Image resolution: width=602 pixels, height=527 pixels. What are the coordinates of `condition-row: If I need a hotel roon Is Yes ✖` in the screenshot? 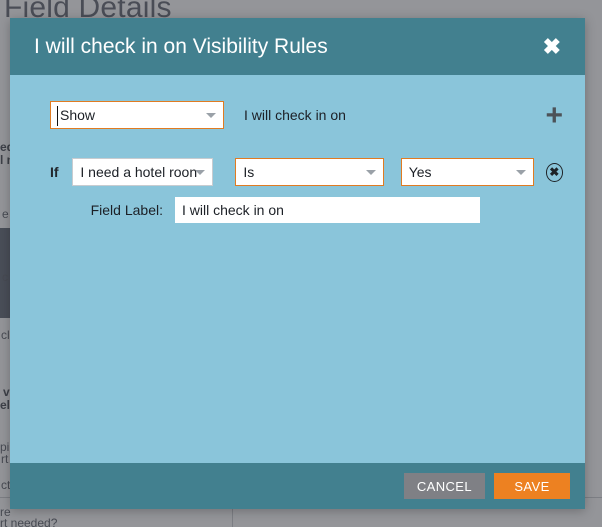 It's located at (297, 172).